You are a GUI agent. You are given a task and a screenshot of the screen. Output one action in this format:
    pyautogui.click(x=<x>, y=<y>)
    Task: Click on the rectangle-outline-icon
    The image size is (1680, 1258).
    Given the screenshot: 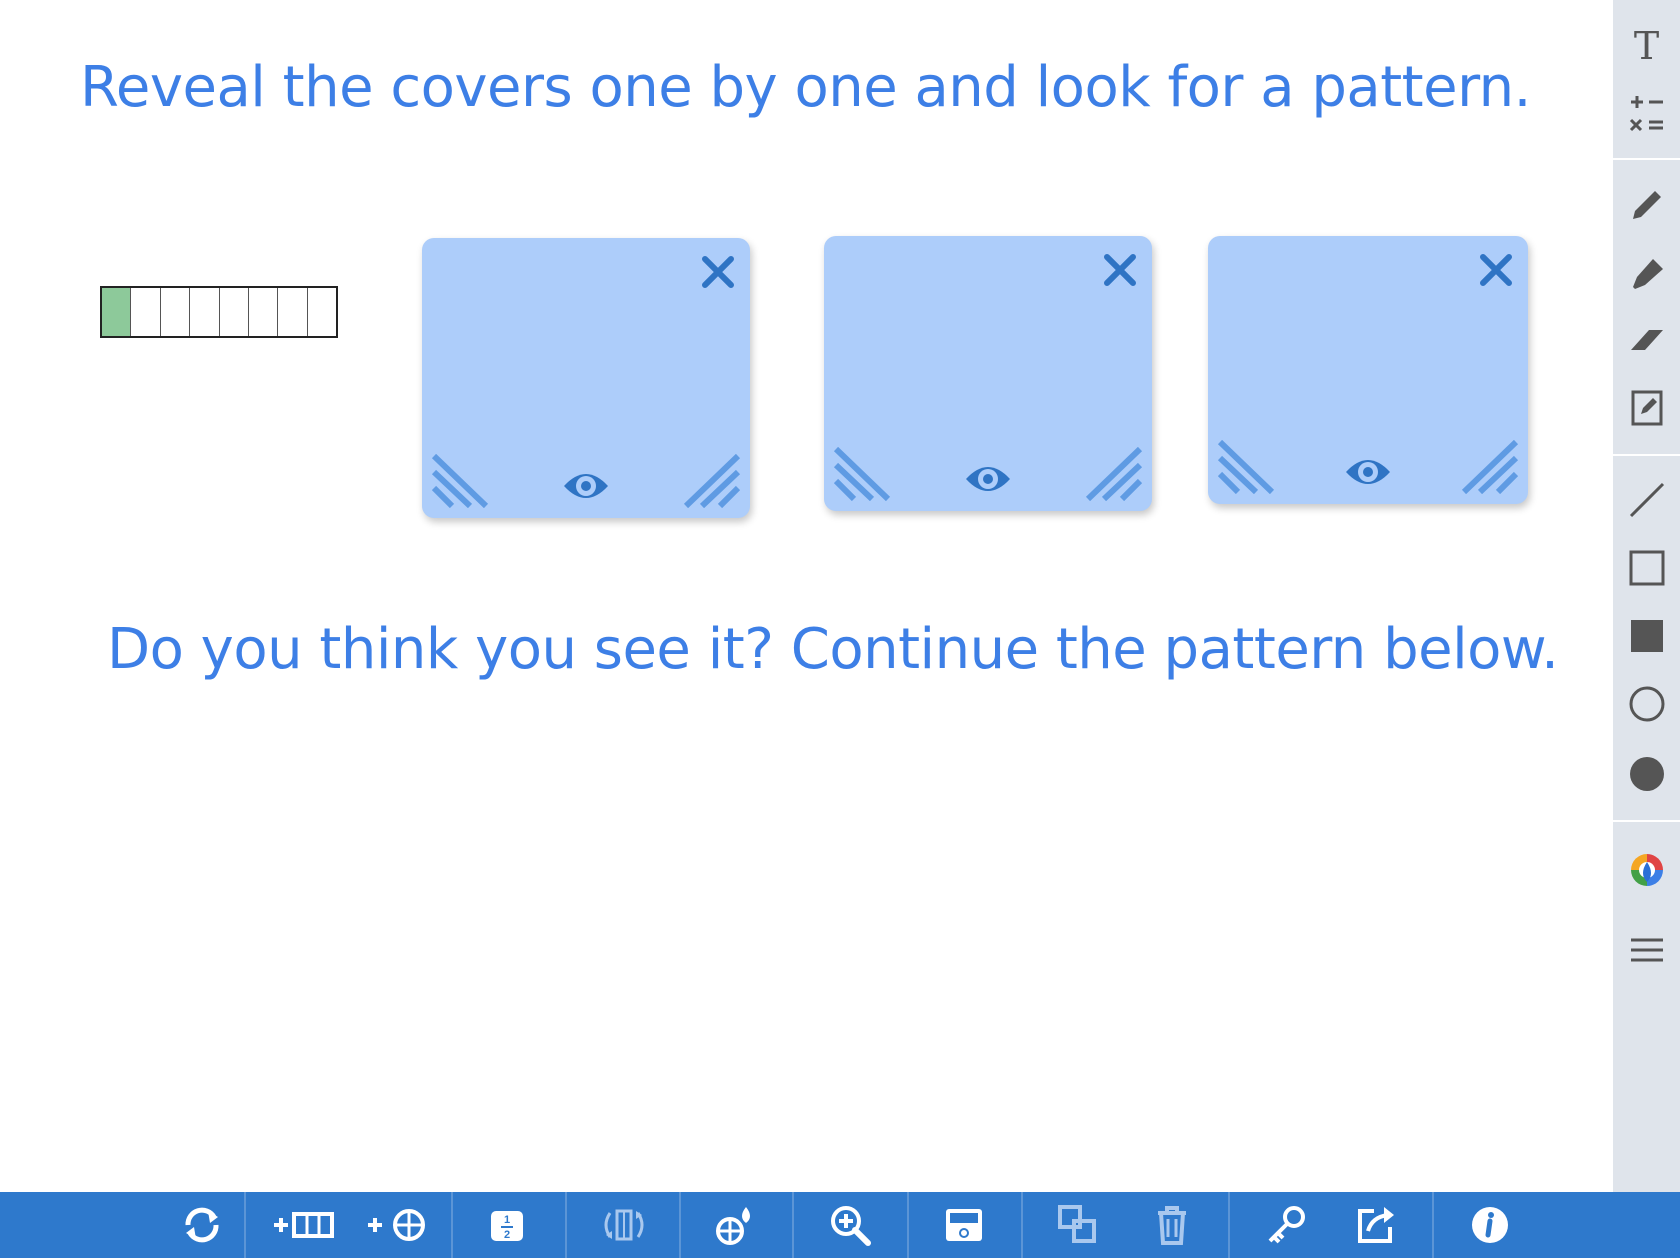 What is the action you would take?
    pyautogui.click(x=1646, y=568)
    